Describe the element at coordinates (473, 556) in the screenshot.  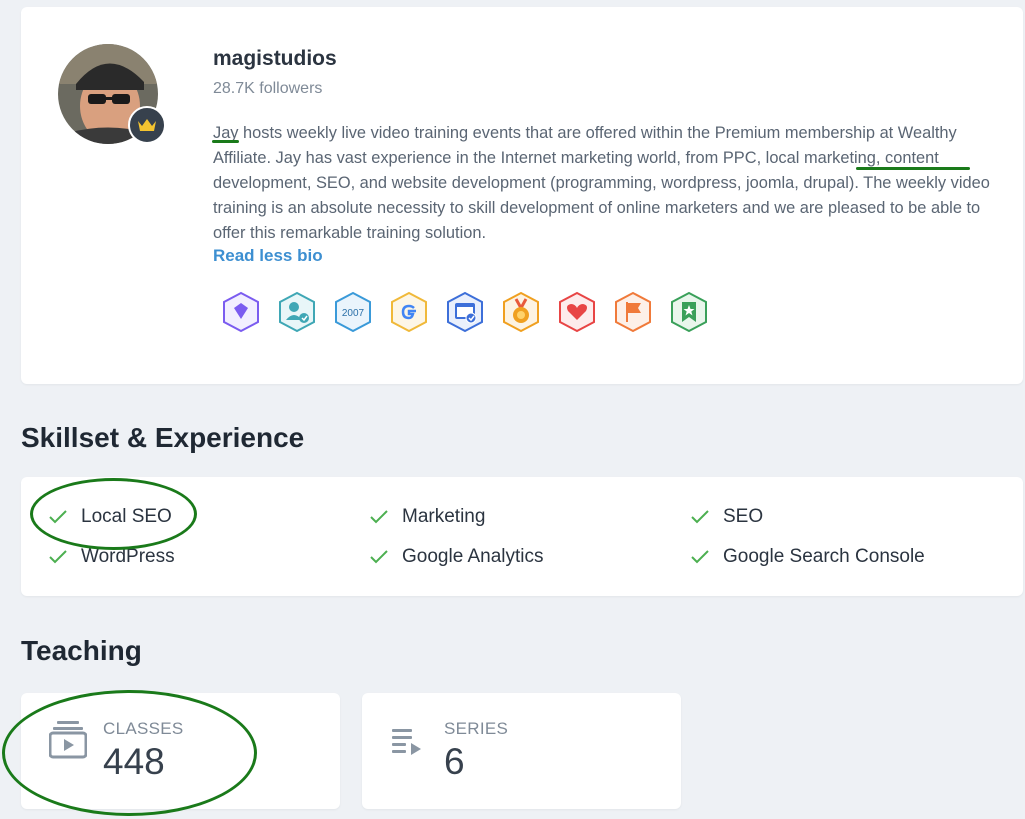
I see `skill-label: Google Analytics` at that location.